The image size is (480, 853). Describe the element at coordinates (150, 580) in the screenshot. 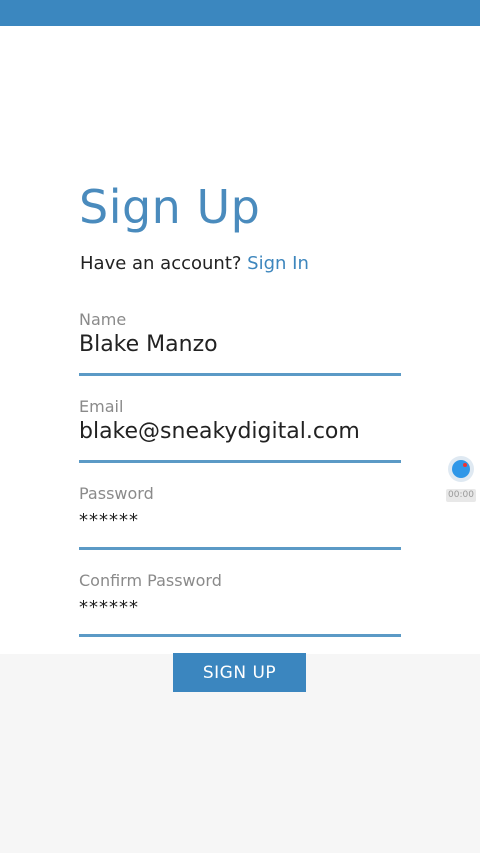

I see `confirm-password-label: Confirm Password` at that location.